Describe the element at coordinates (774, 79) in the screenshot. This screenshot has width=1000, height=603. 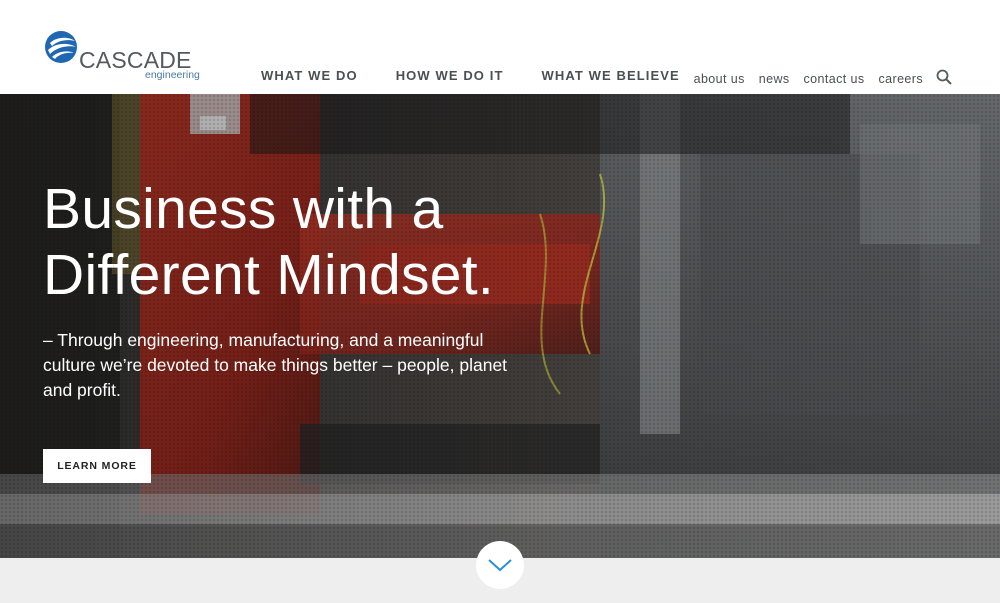
I see `nav-news: news` at that location.